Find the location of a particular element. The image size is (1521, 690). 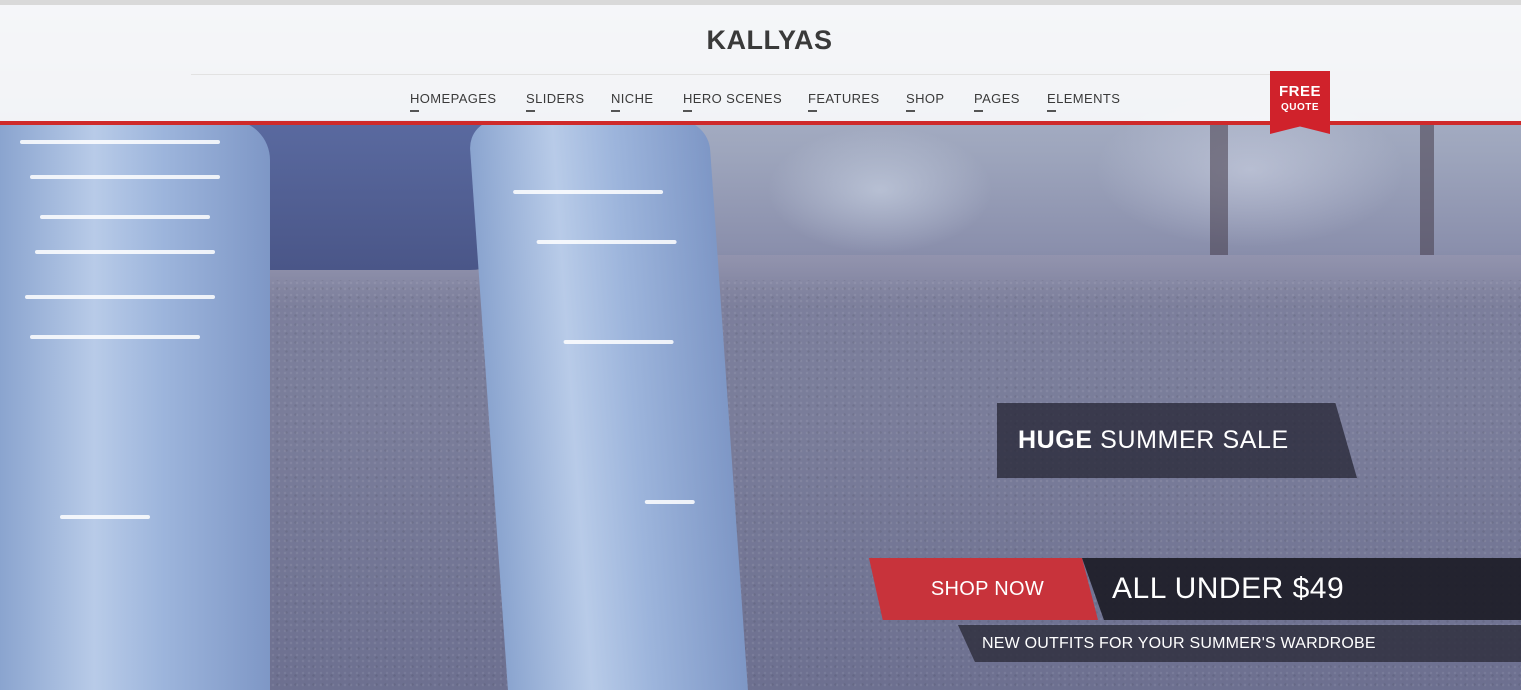

nav-item-elements: ELEMENTS is located at coordinates (1083, 101).